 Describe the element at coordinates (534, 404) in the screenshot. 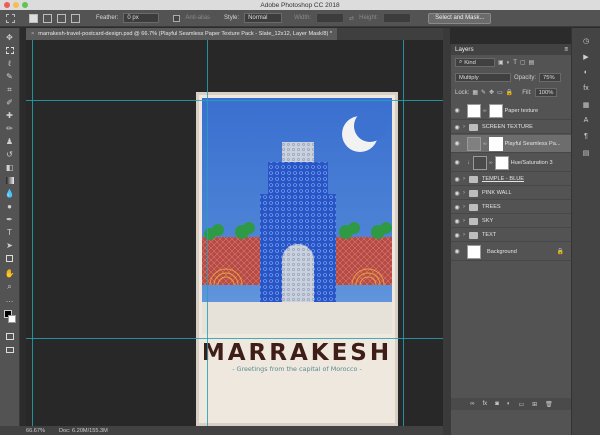

I see `new-layer-icon: ⊞` at that location.